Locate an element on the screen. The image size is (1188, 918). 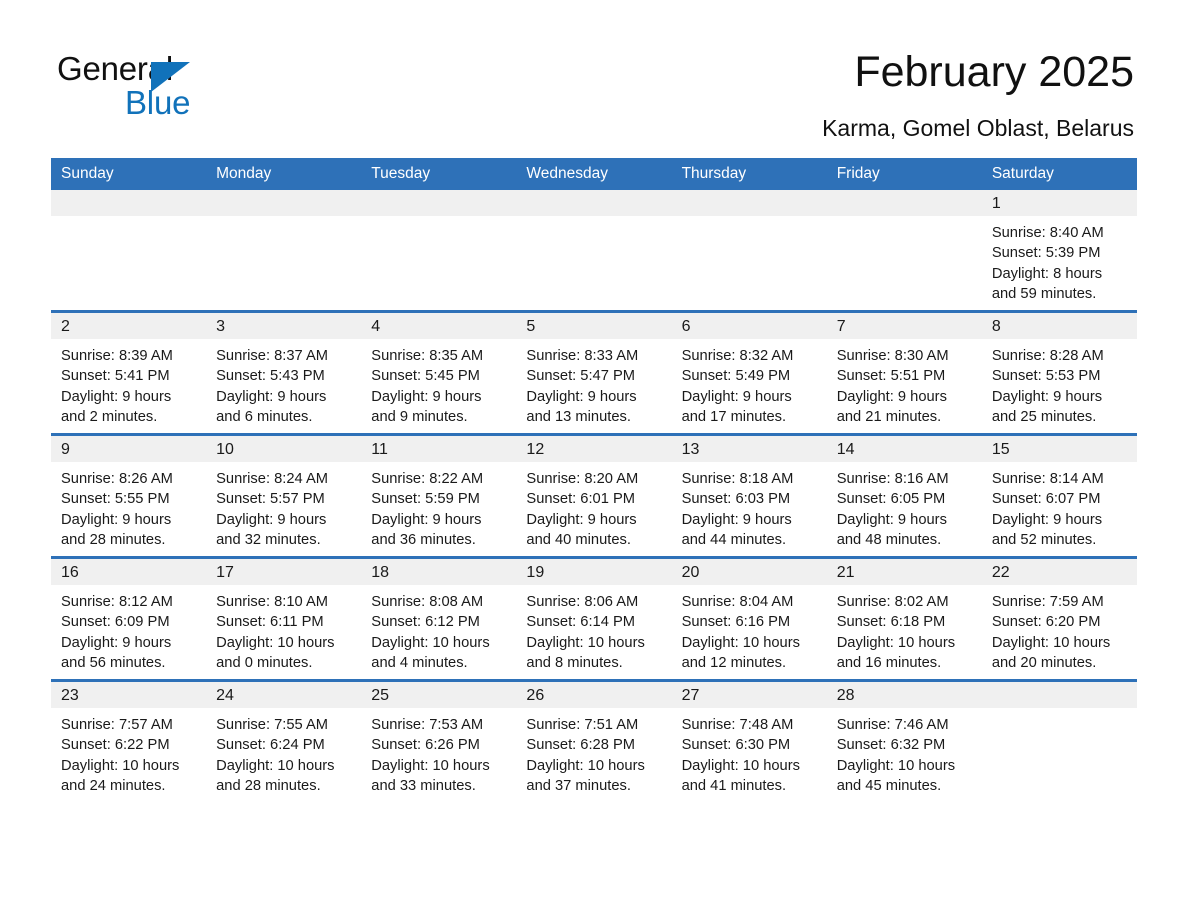
sunset-text: Sunset: 5:43 PM is located at coordinates (270, 376).